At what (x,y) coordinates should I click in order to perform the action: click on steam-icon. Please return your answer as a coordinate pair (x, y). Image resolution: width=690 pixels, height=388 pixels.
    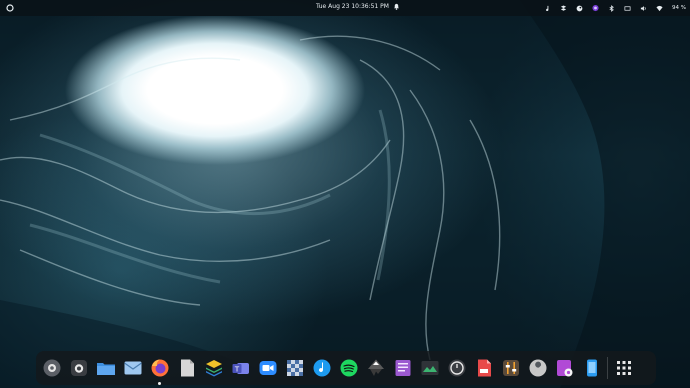
    Looking at the image, I should click on (579, 8).